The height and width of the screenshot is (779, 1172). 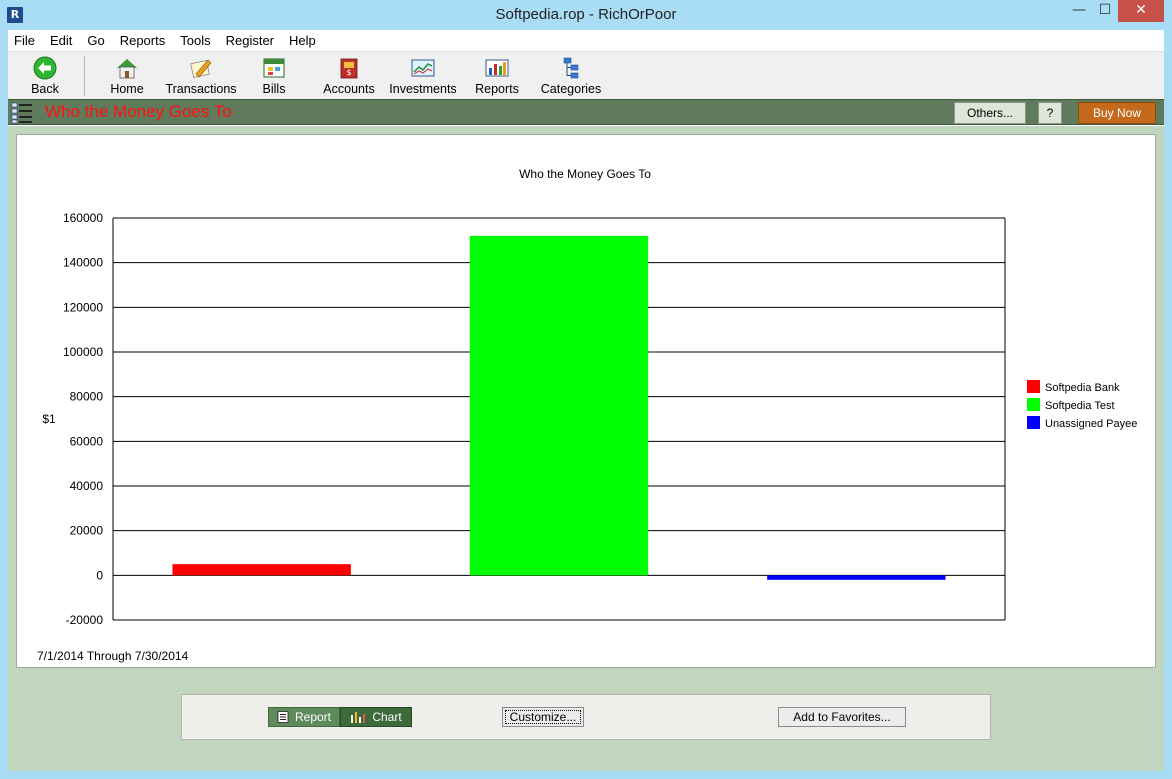 What do you see at coordinates (138, 111) in the screenshot?
I see `report-title: Who the Money Goes To` at bounding box center [138, 111].